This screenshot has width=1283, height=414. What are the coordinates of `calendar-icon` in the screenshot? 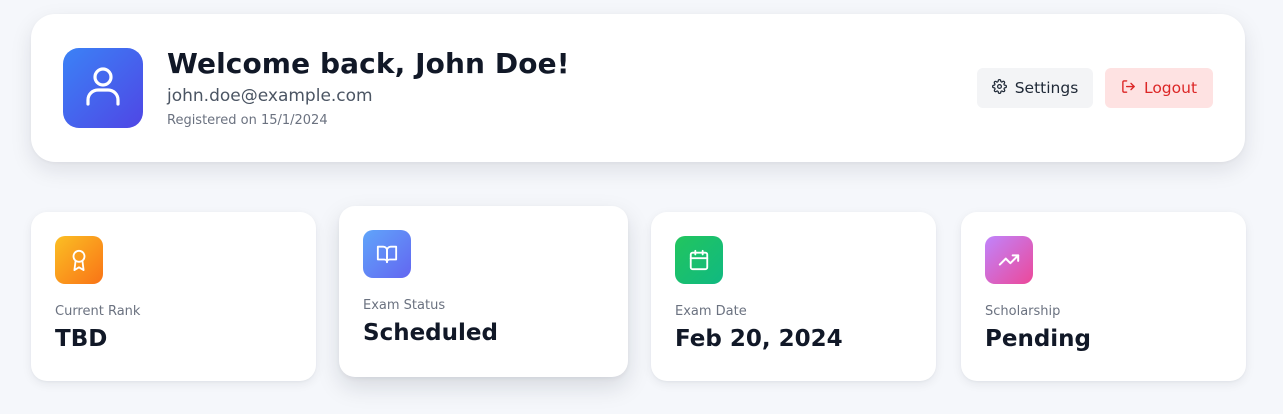 It's located at (699, 260).